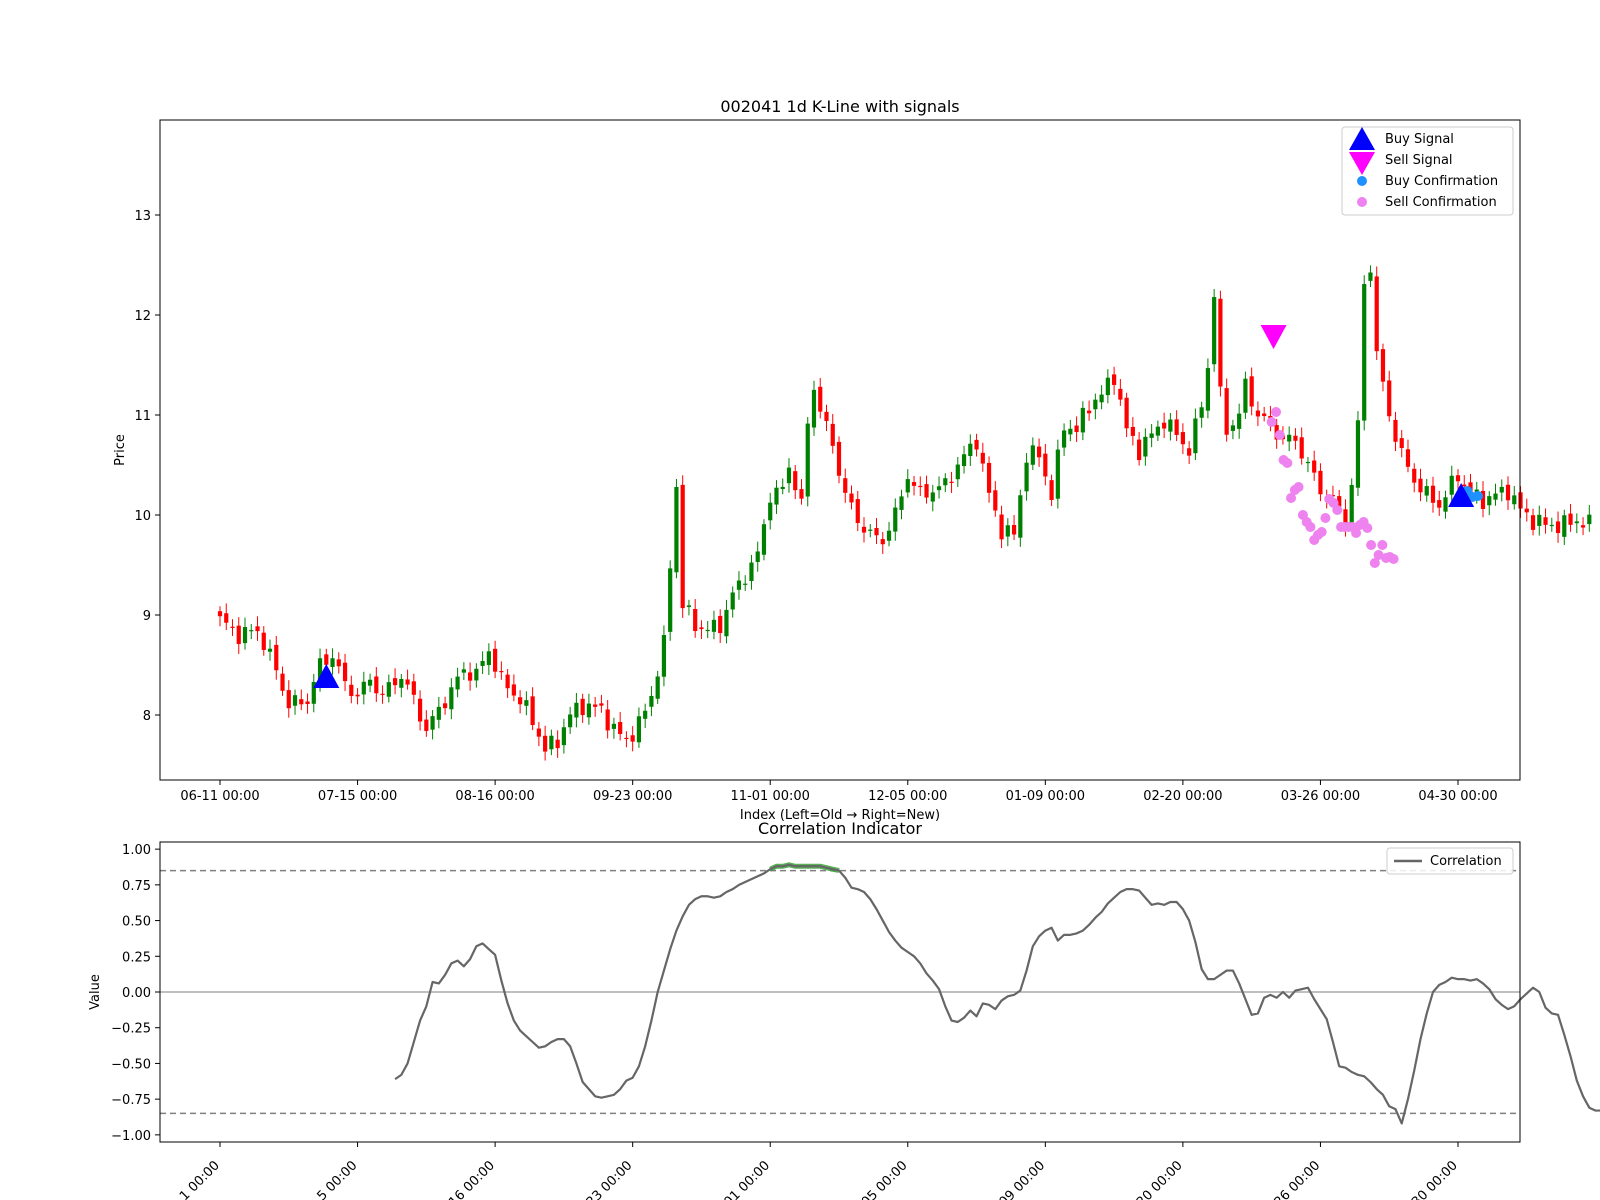 Image resolution: width=1600 pixels, height=1200 pixels. What do you see at coordinates (1441, 202) in the screenshot?
I see `legend-sell-confirmation-label: Sell Confirmation` at bounding box center [1441, 202].